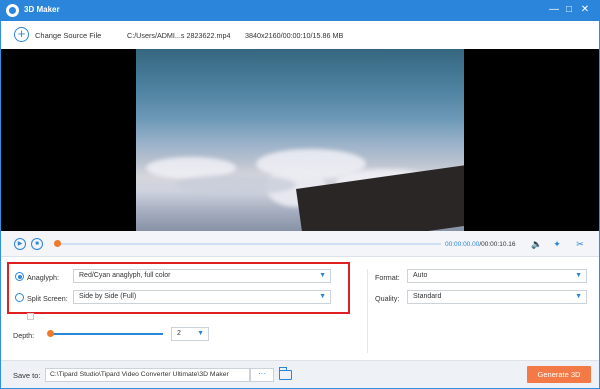 Image resolution: width=600 pixels, height=389 pixels. Describe the element at coordinates (57, 243) in the screenshot. I see `progress-handle` at that location.